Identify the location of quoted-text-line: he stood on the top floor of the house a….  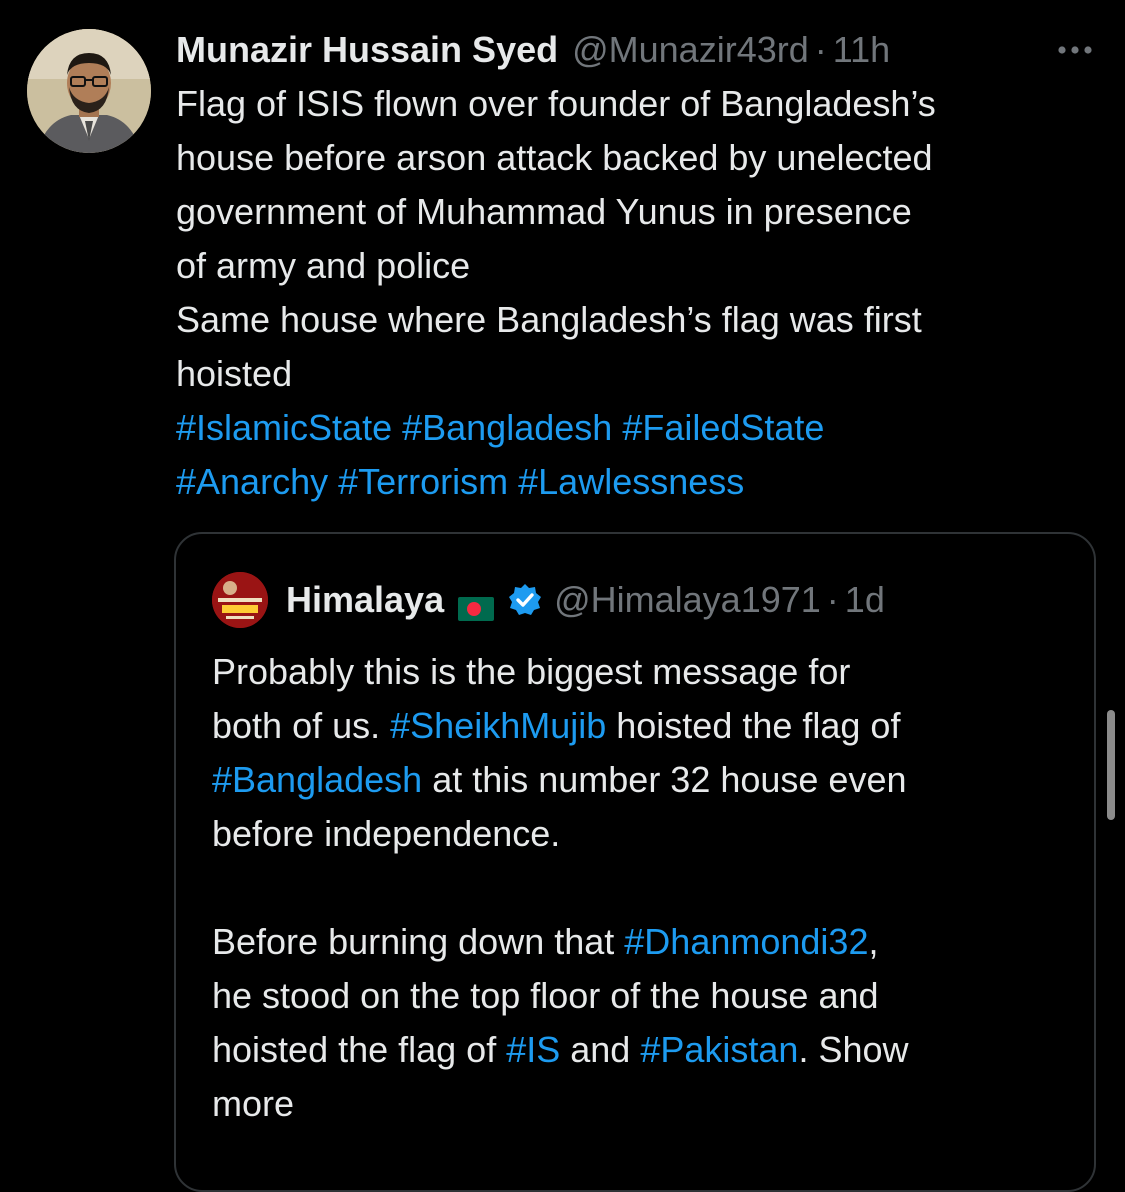
(647, 996).